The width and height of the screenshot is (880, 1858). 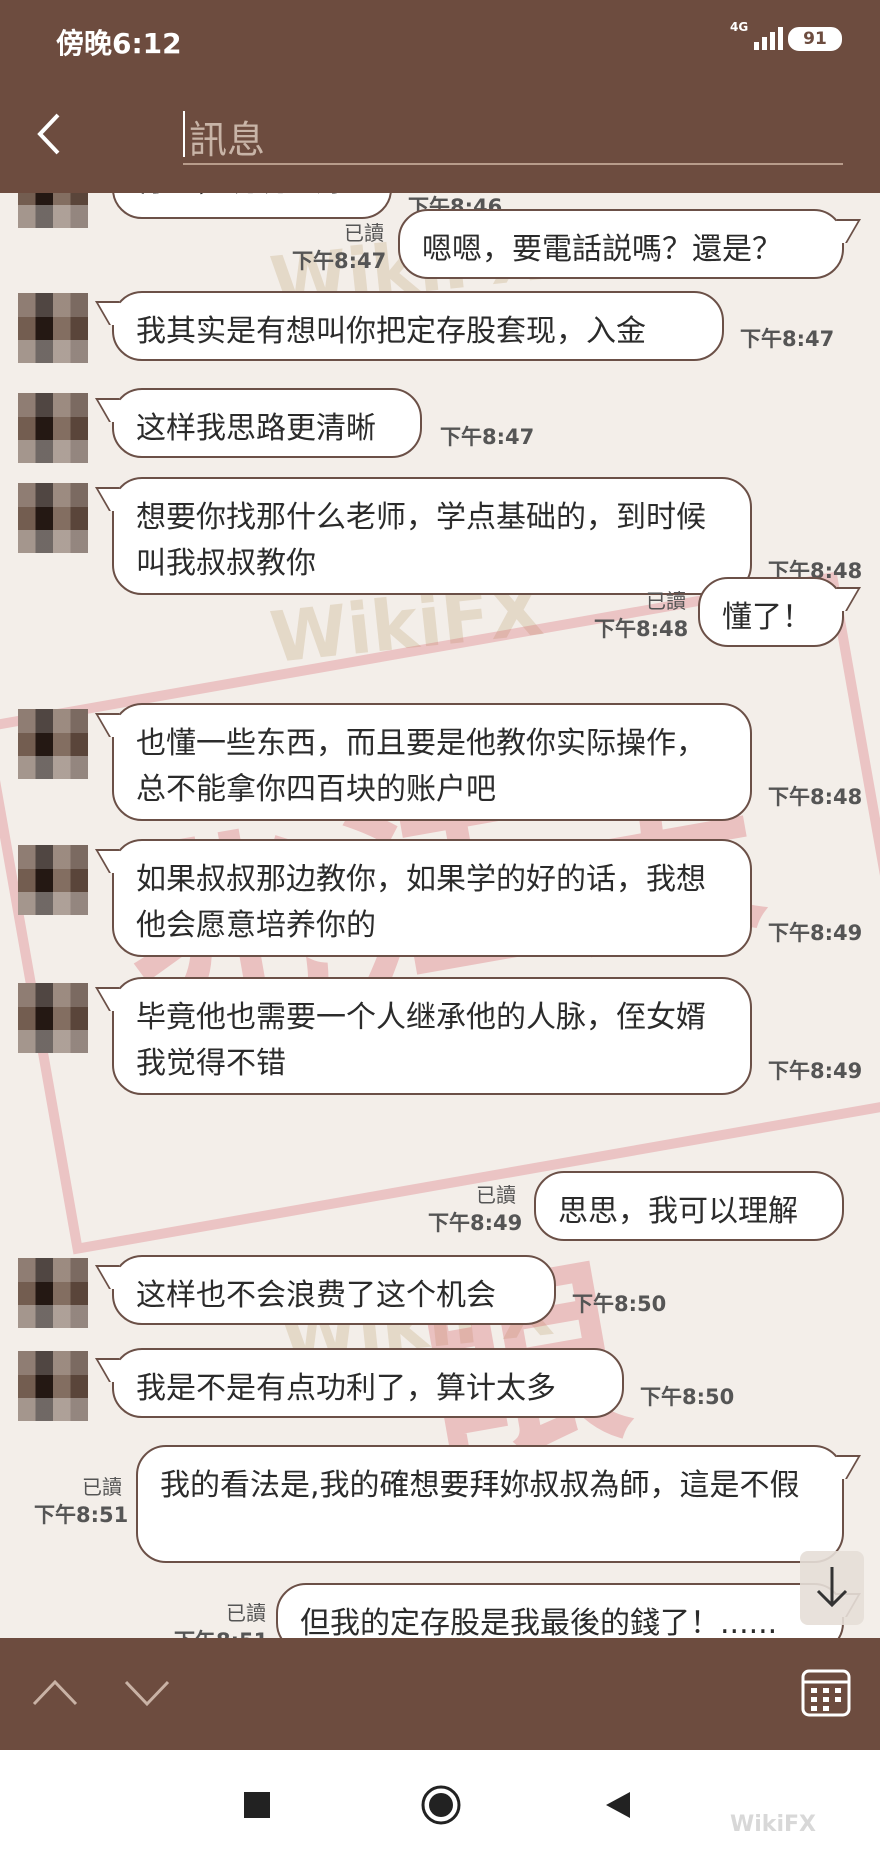 What do you see at coordinates (184, 134) in the screenshot?
I see `text-caret` at bounding box center [184, 134].